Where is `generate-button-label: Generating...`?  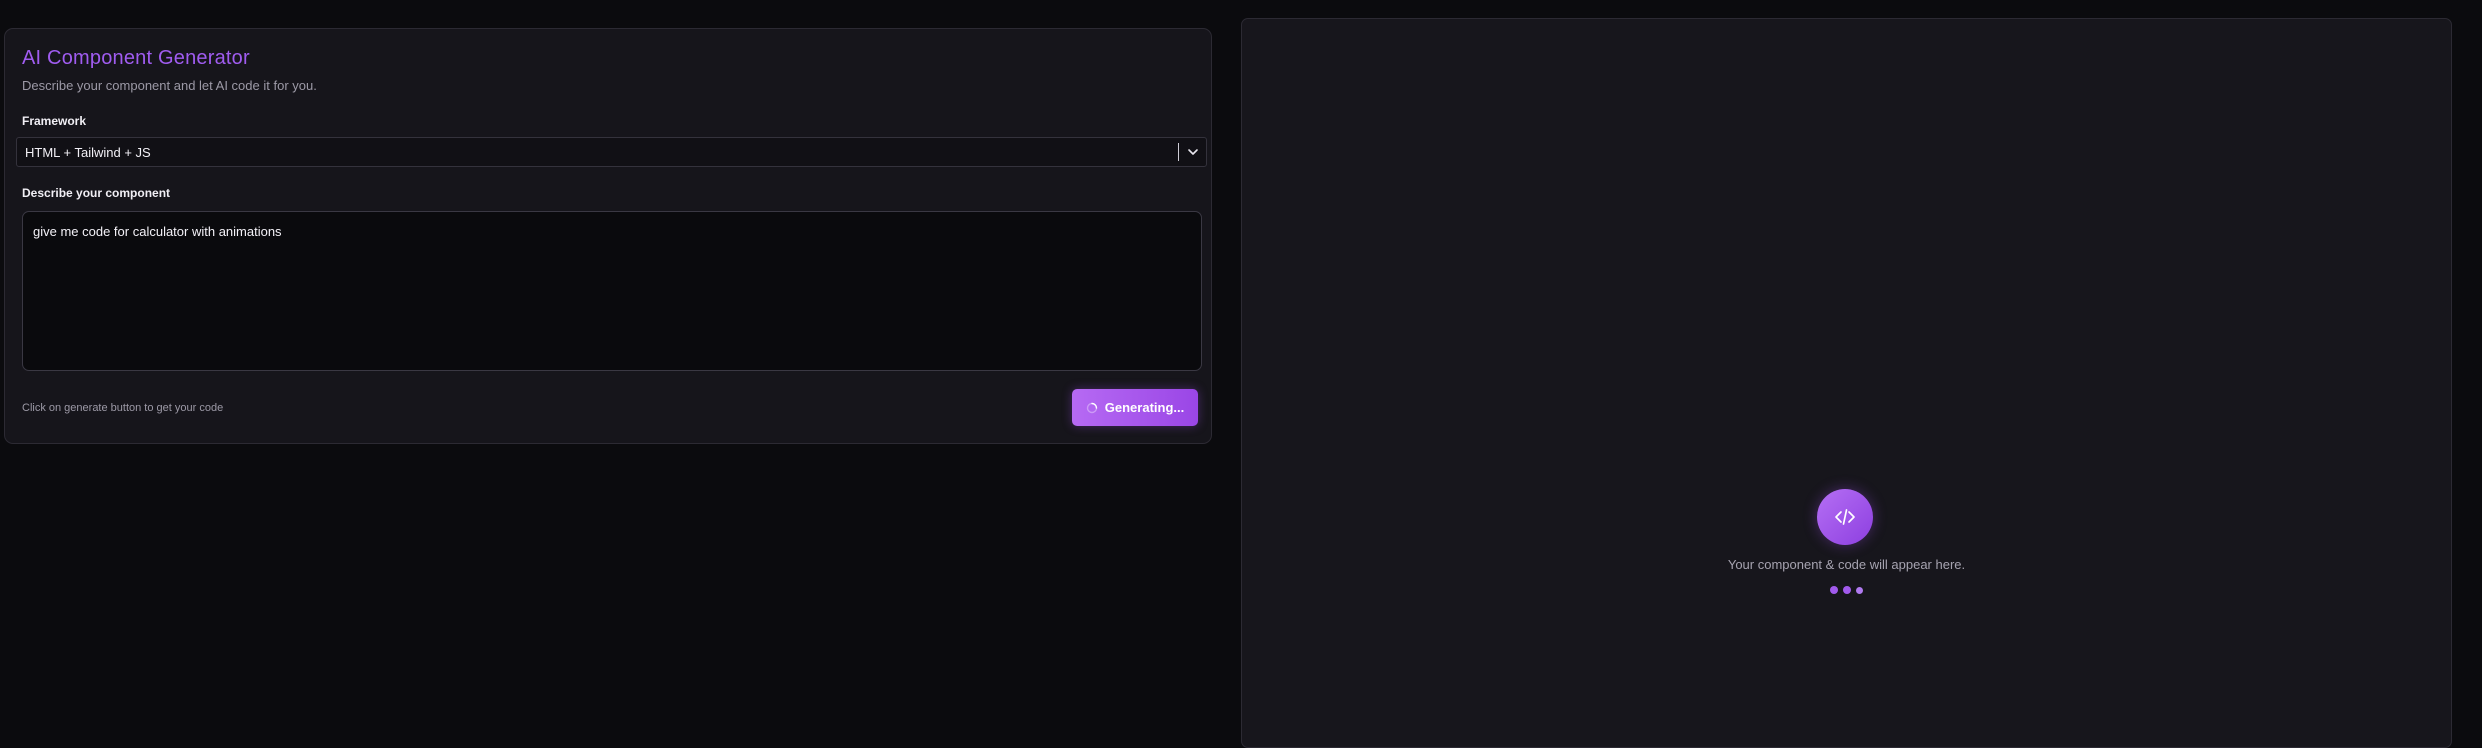 generate-button-label: Generating... is located at coordinates (1144, 407).